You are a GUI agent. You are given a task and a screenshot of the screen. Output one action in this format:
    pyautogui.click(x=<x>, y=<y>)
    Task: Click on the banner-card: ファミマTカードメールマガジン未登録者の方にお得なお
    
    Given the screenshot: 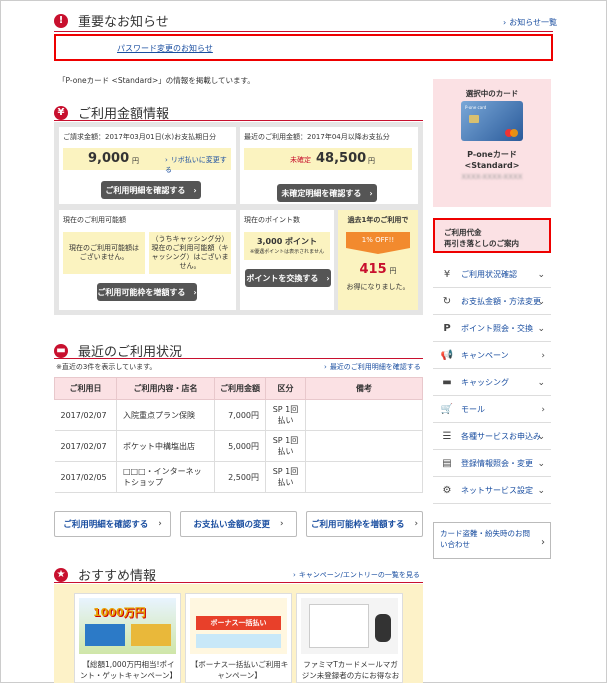 What is the action you would take?
    pyautogui.click(x=349, y=638)
    